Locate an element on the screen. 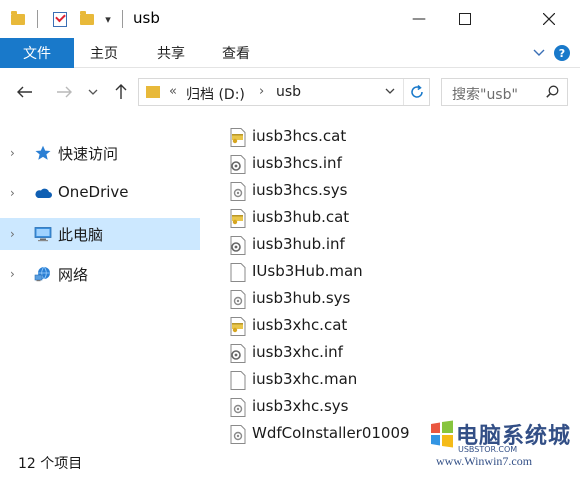 This screenshot has height=477, width=580. window-title: usb is located at coordinates (146, 18).